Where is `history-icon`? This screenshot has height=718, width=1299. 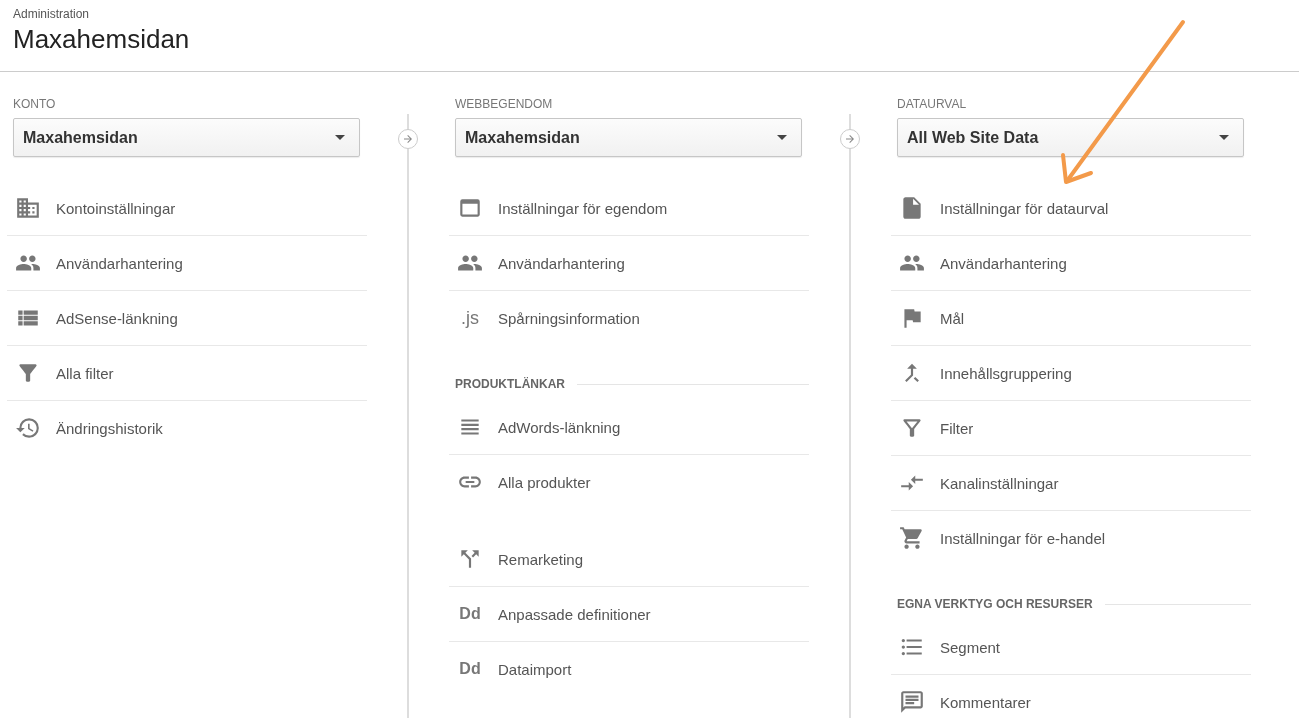 history-icon is located at coordinates (28, 428).